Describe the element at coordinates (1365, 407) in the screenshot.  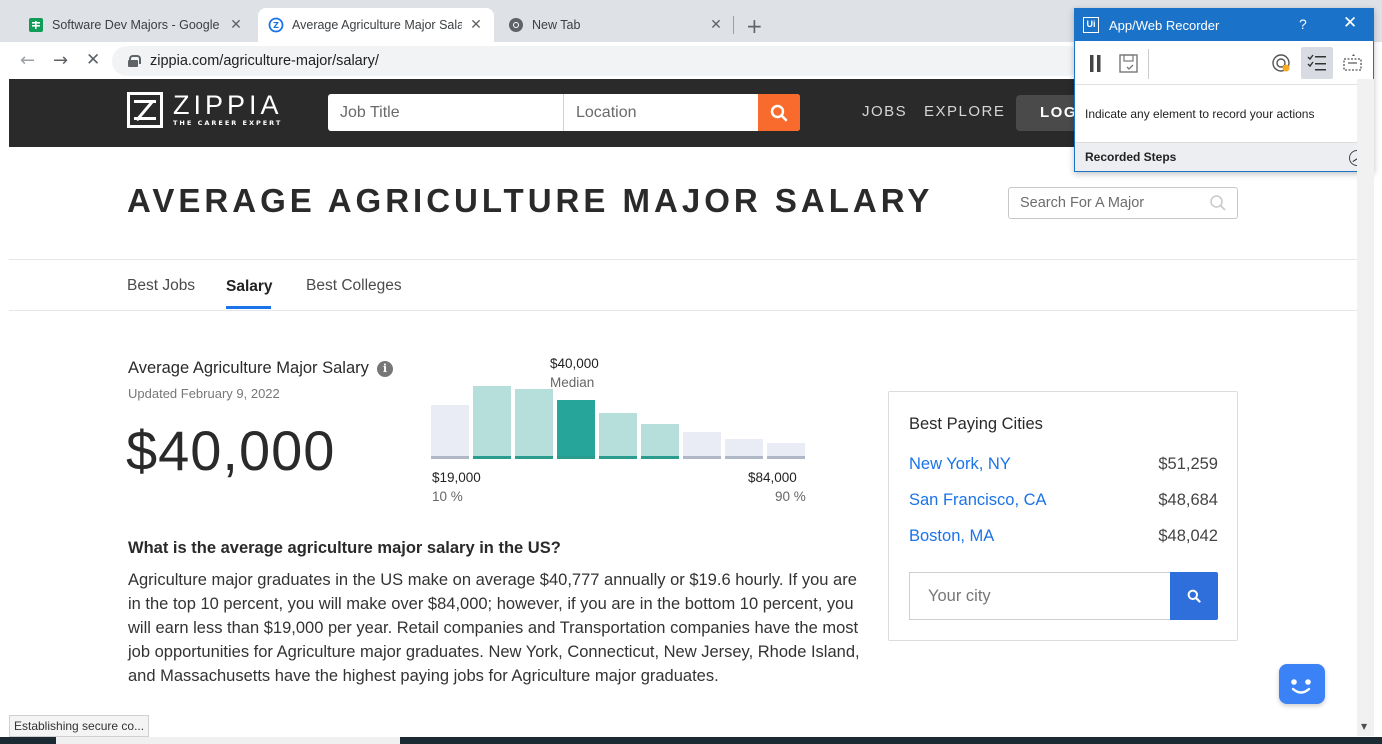
I see `page-scrollbar` at that location.